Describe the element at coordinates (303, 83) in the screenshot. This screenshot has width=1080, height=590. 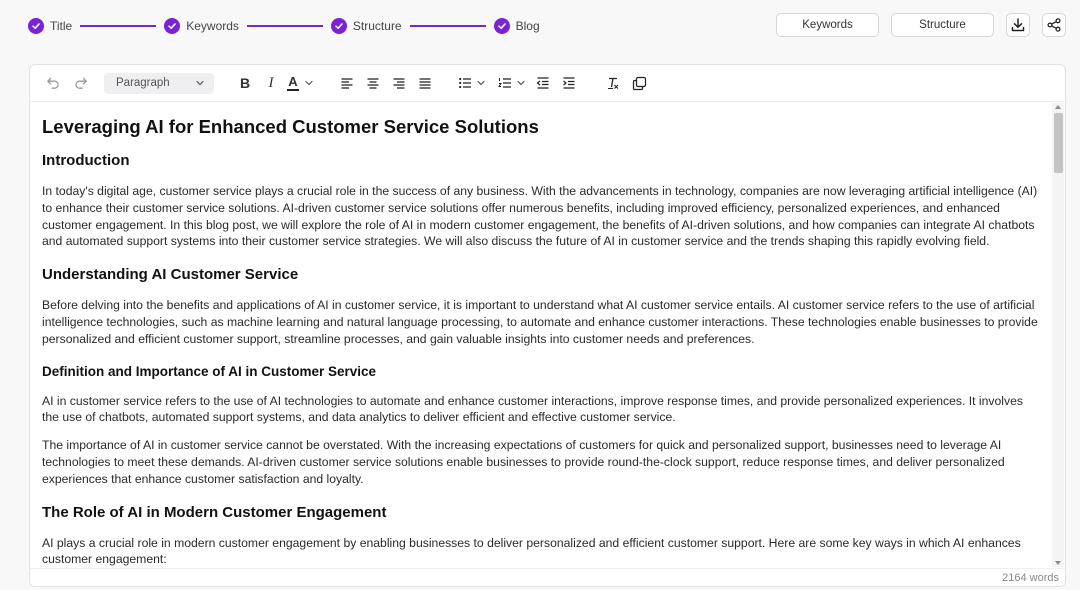
I see `text-color-button: A` at that location.